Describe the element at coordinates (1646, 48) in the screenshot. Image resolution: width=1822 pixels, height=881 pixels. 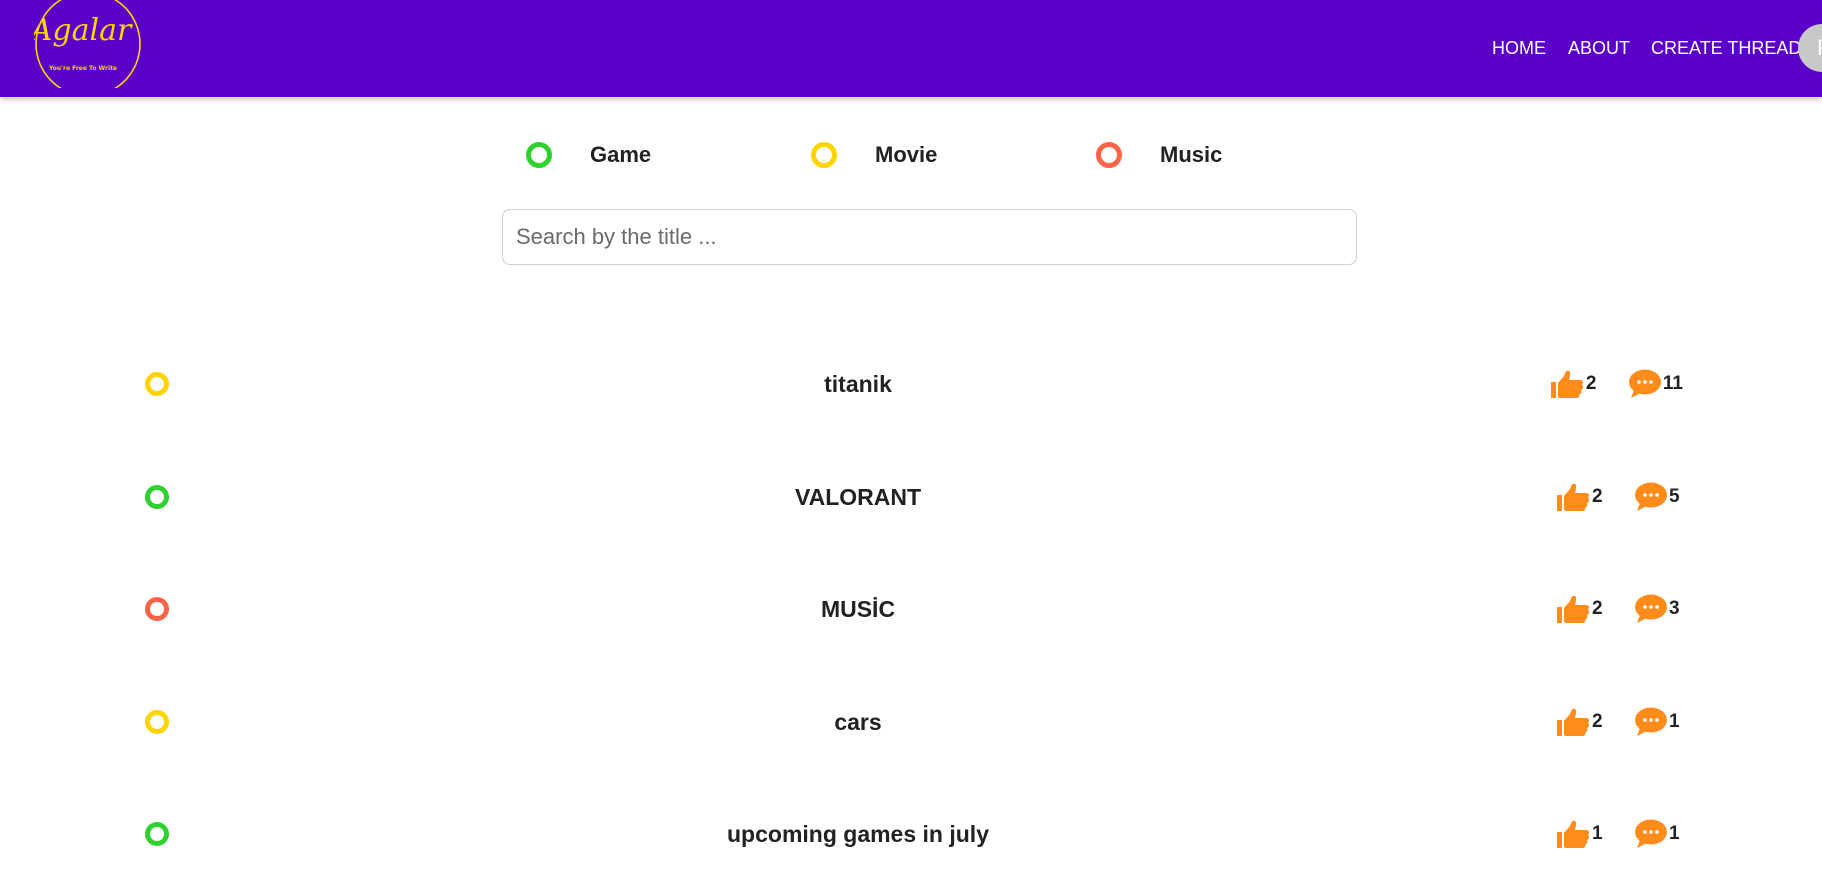
I see `nav-links: HOME ABOUT CREATE THREAD` at that location.